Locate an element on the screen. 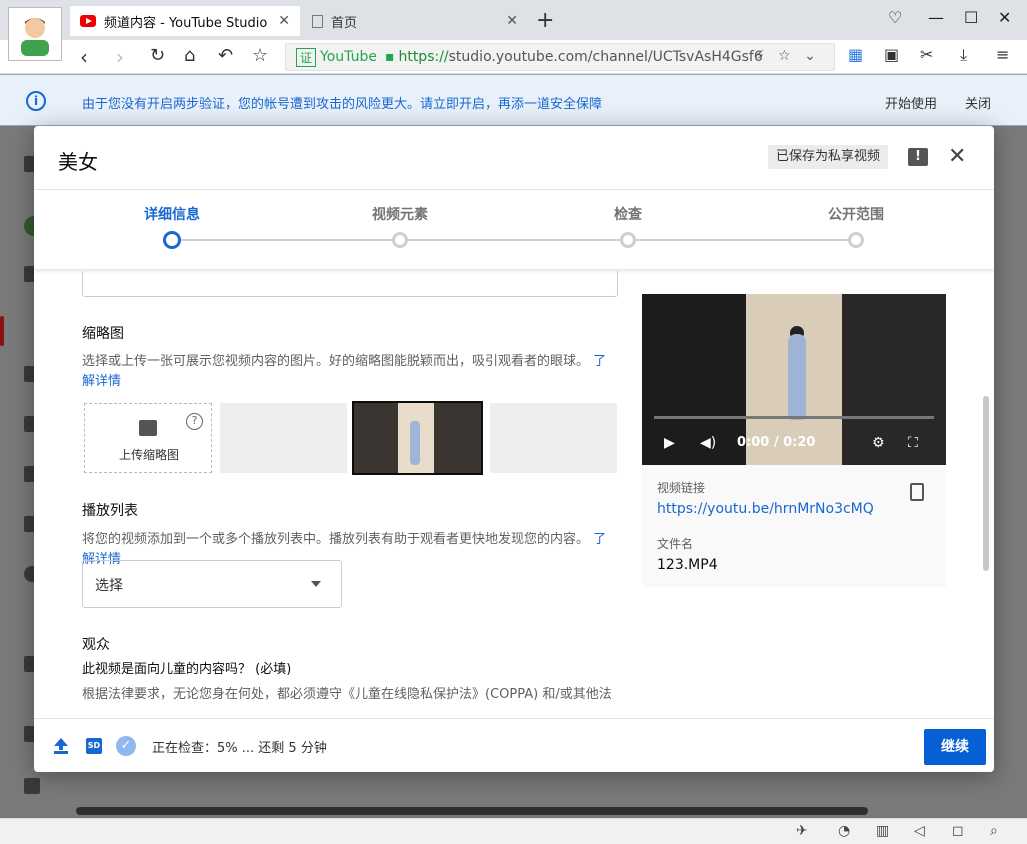 The width and height of the screenshot is (1027, 844). step-visibility: 公开范围 is located at coordinates (856, 214).